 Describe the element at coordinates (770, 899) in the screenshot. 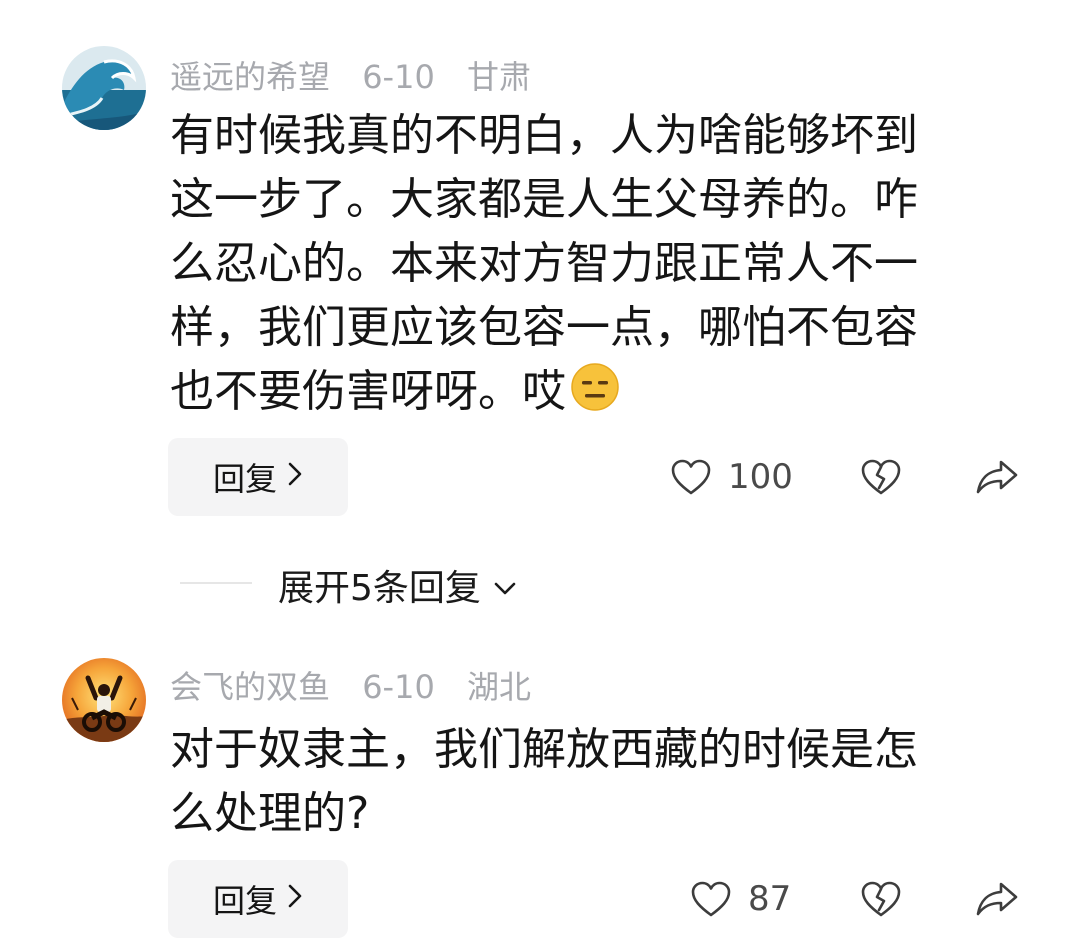

I see `like-count: 87` at that location.